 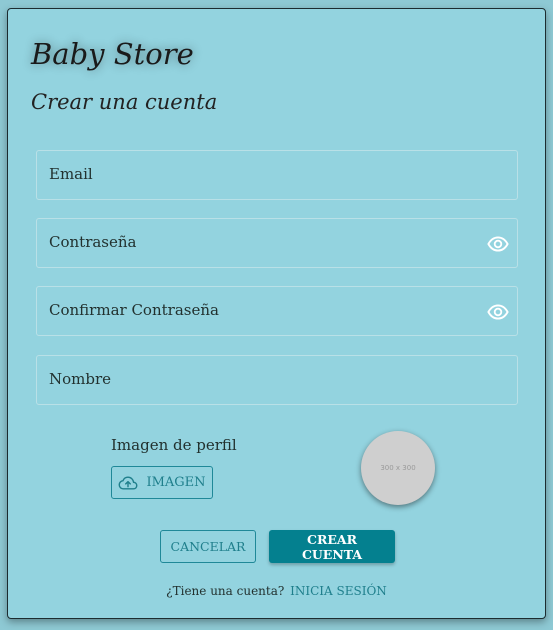 What do you see at coordinates (112, 54) in the screenshot?
I see `brand-title: Baby Store` at bounding box center [112, 54].